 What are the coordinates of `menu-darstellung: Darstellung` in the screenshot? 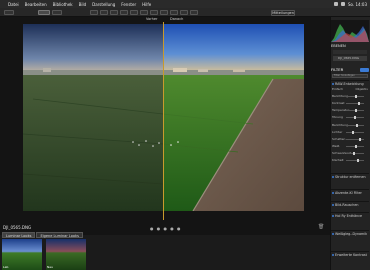 It's located at (103, 4).